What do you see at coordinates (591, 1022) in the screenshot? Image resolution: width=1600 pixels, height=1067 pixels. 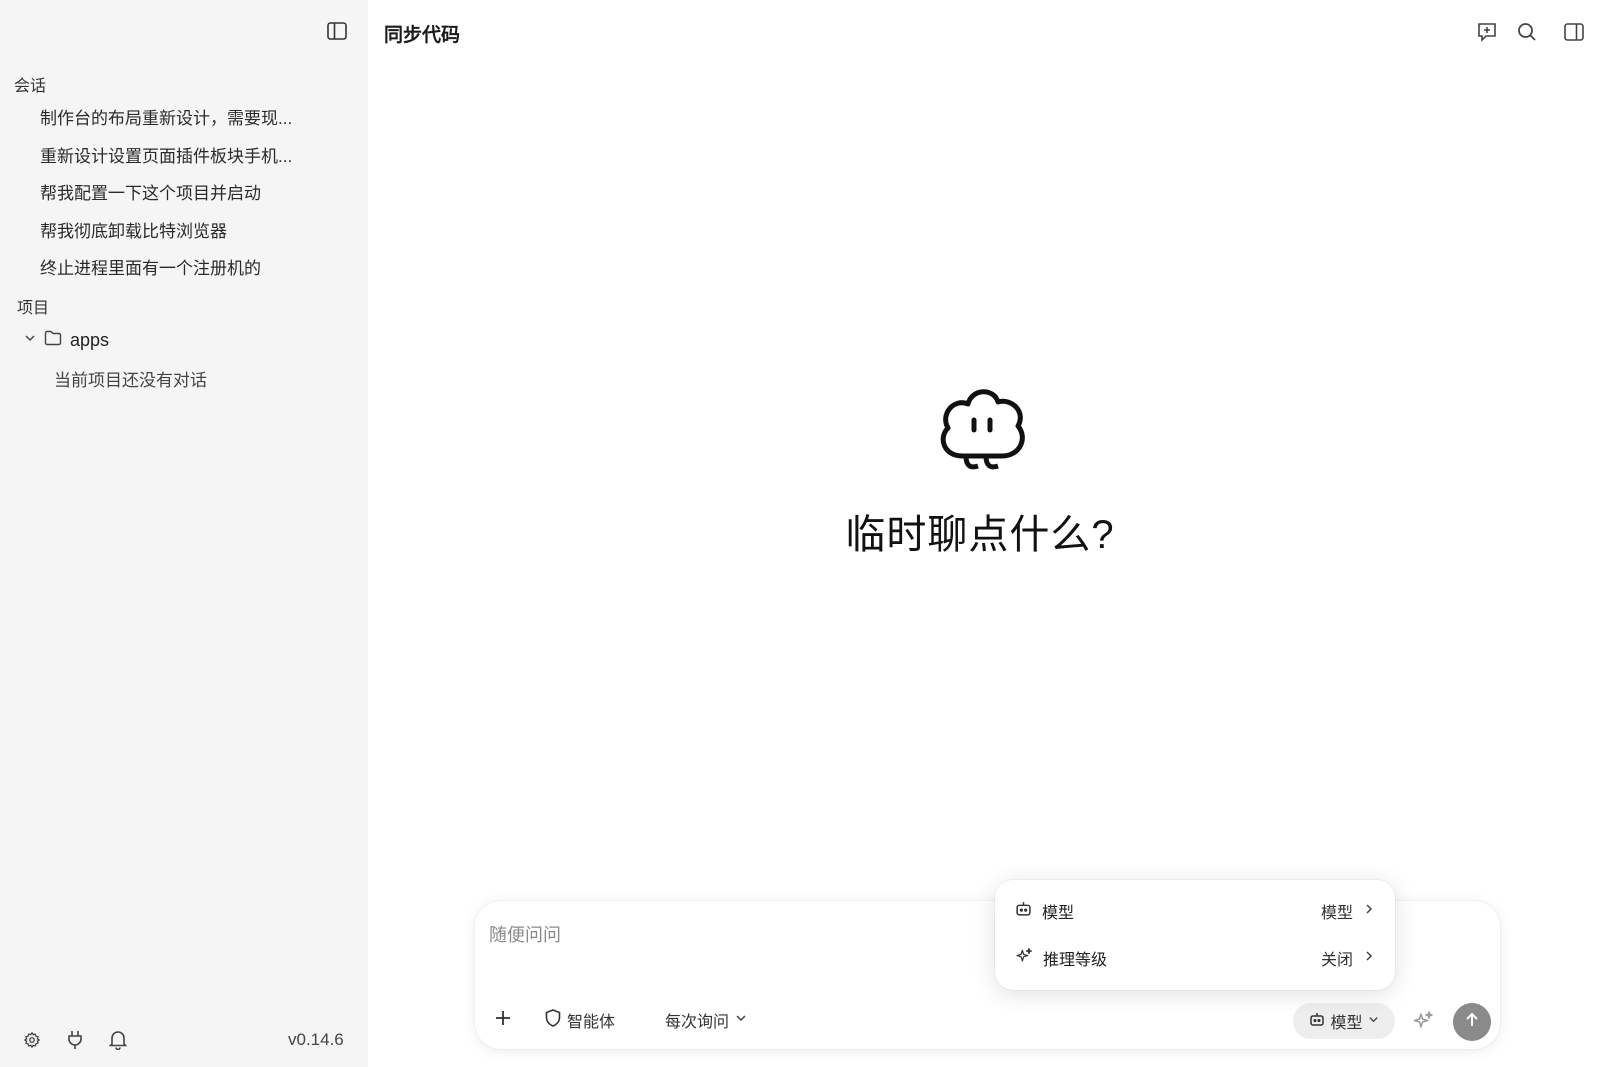 I see `agent-label: 智能体` at bounding box center [591, 1022].